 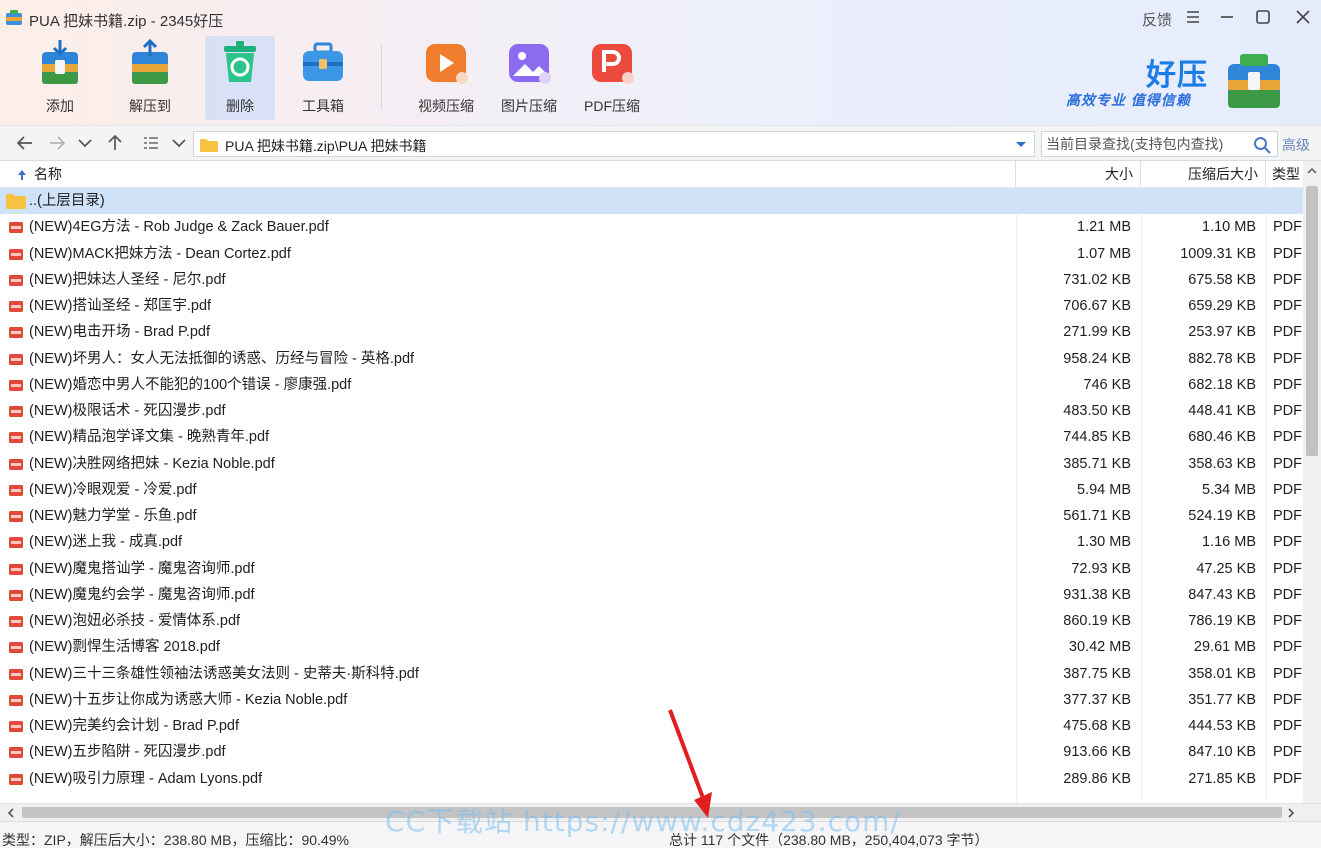 What do you see at coordinates (179, 143) in the screenshot?
I see `view-dropdown-icon` at bounding box center [179, 143].